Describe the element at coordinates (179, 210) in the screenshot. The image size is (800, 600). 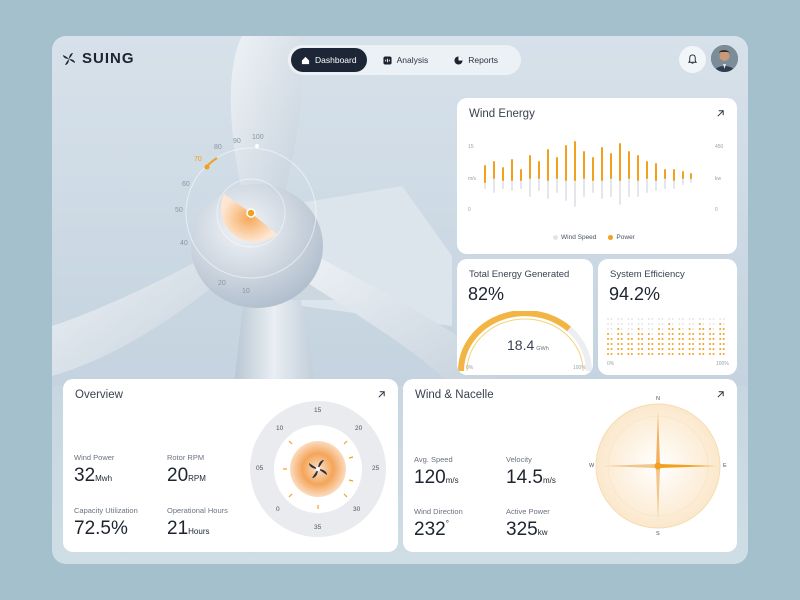
I see `hero-tick-50: 50` at that location.